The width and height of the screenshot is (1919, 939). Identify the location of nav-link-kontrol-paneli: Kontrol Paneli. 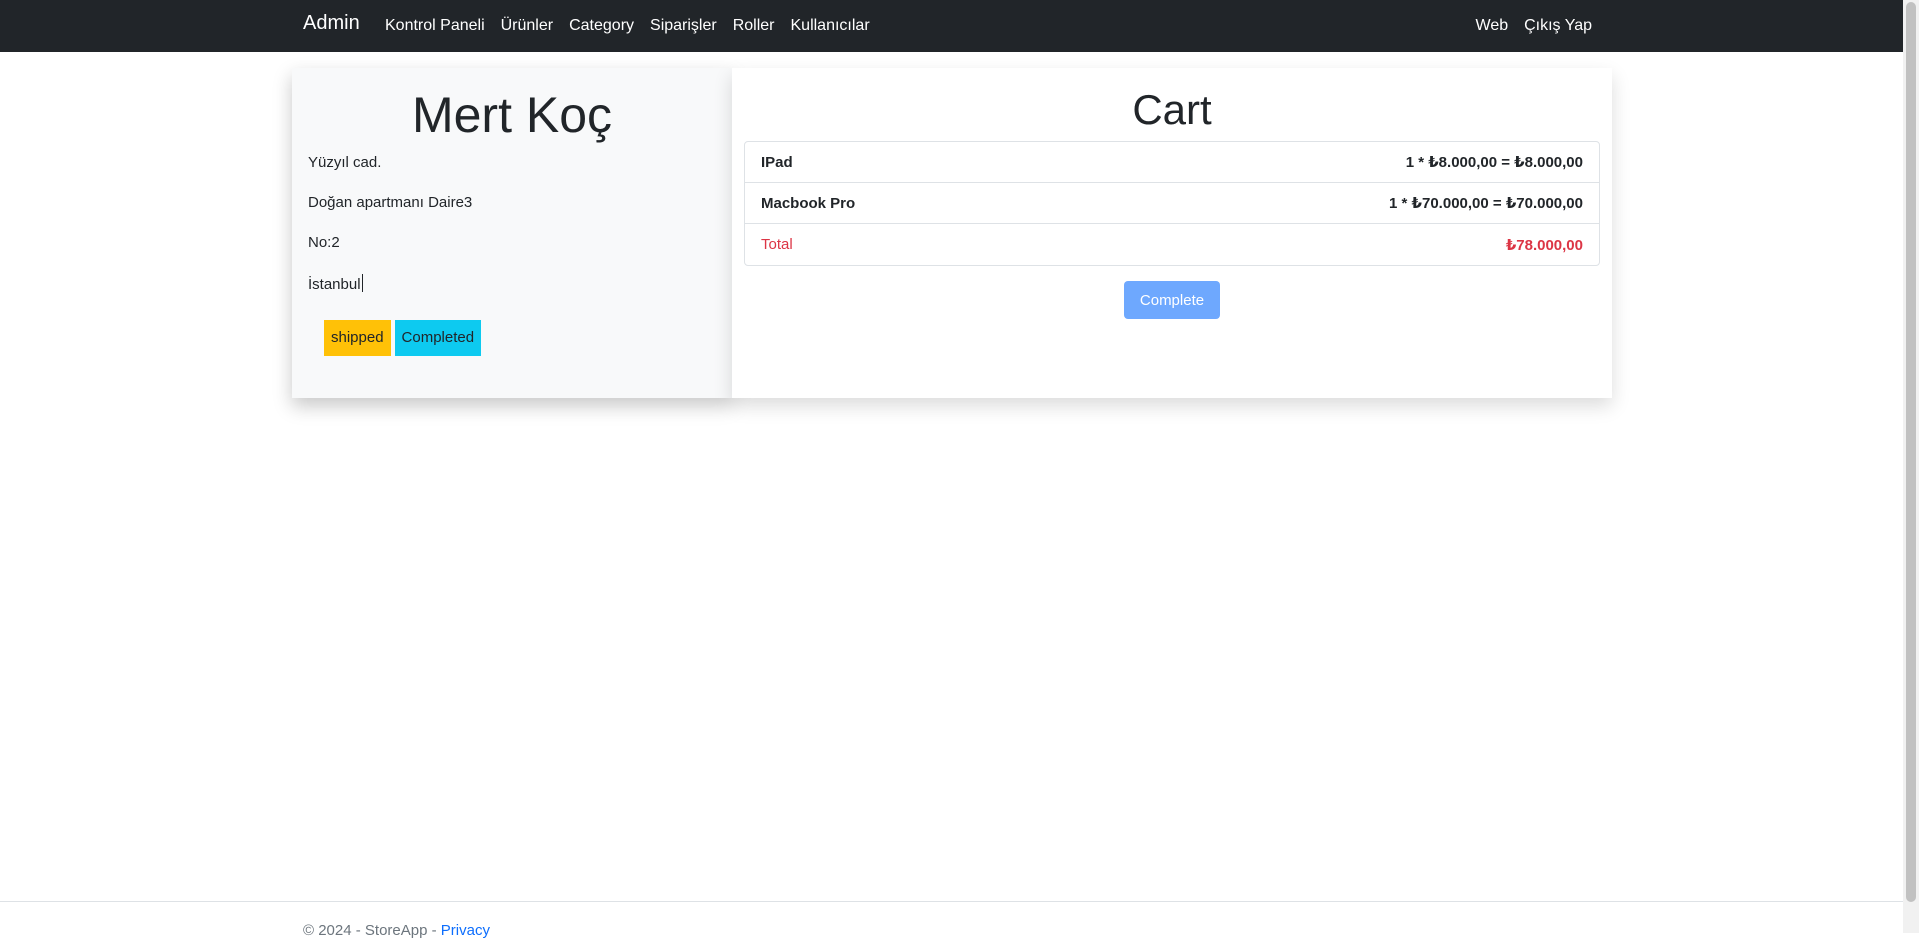
(435, 26).